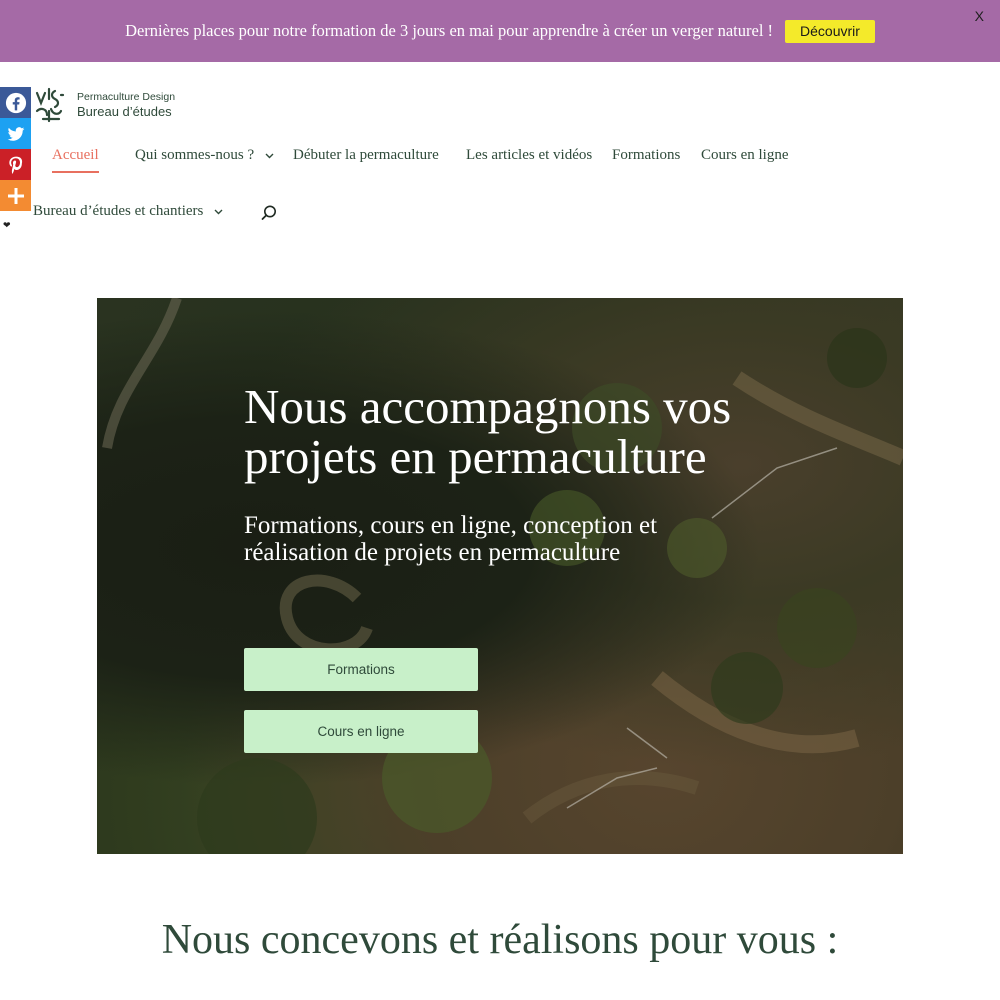 The width and height of the screenshot is (1000, 1000). I want to click on site-logo: Permaculture Design Bureau d’études, so click(104, 105).